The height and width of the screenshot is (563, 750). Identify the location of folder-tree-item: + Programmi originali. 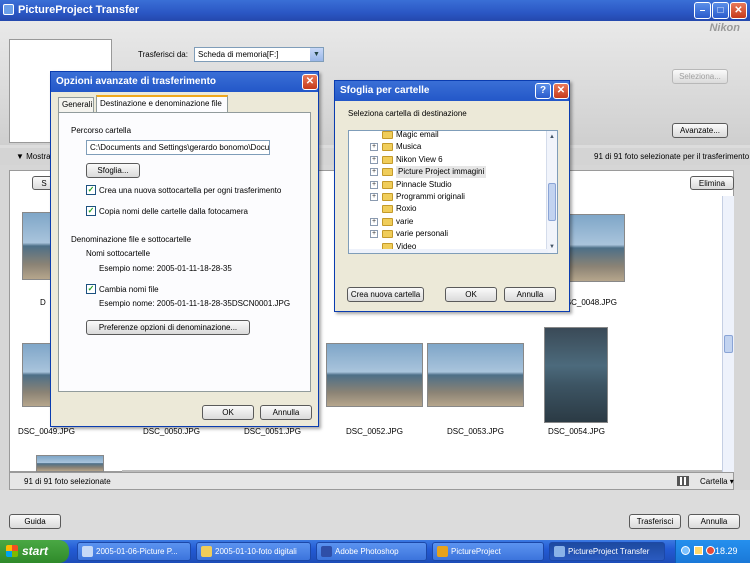
(448, 197).